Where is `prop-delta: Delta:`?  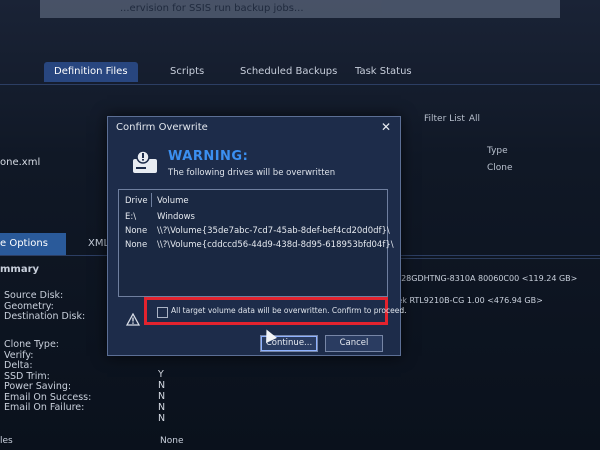
prop-delta: Delta: is located at coordinates (18, 365).